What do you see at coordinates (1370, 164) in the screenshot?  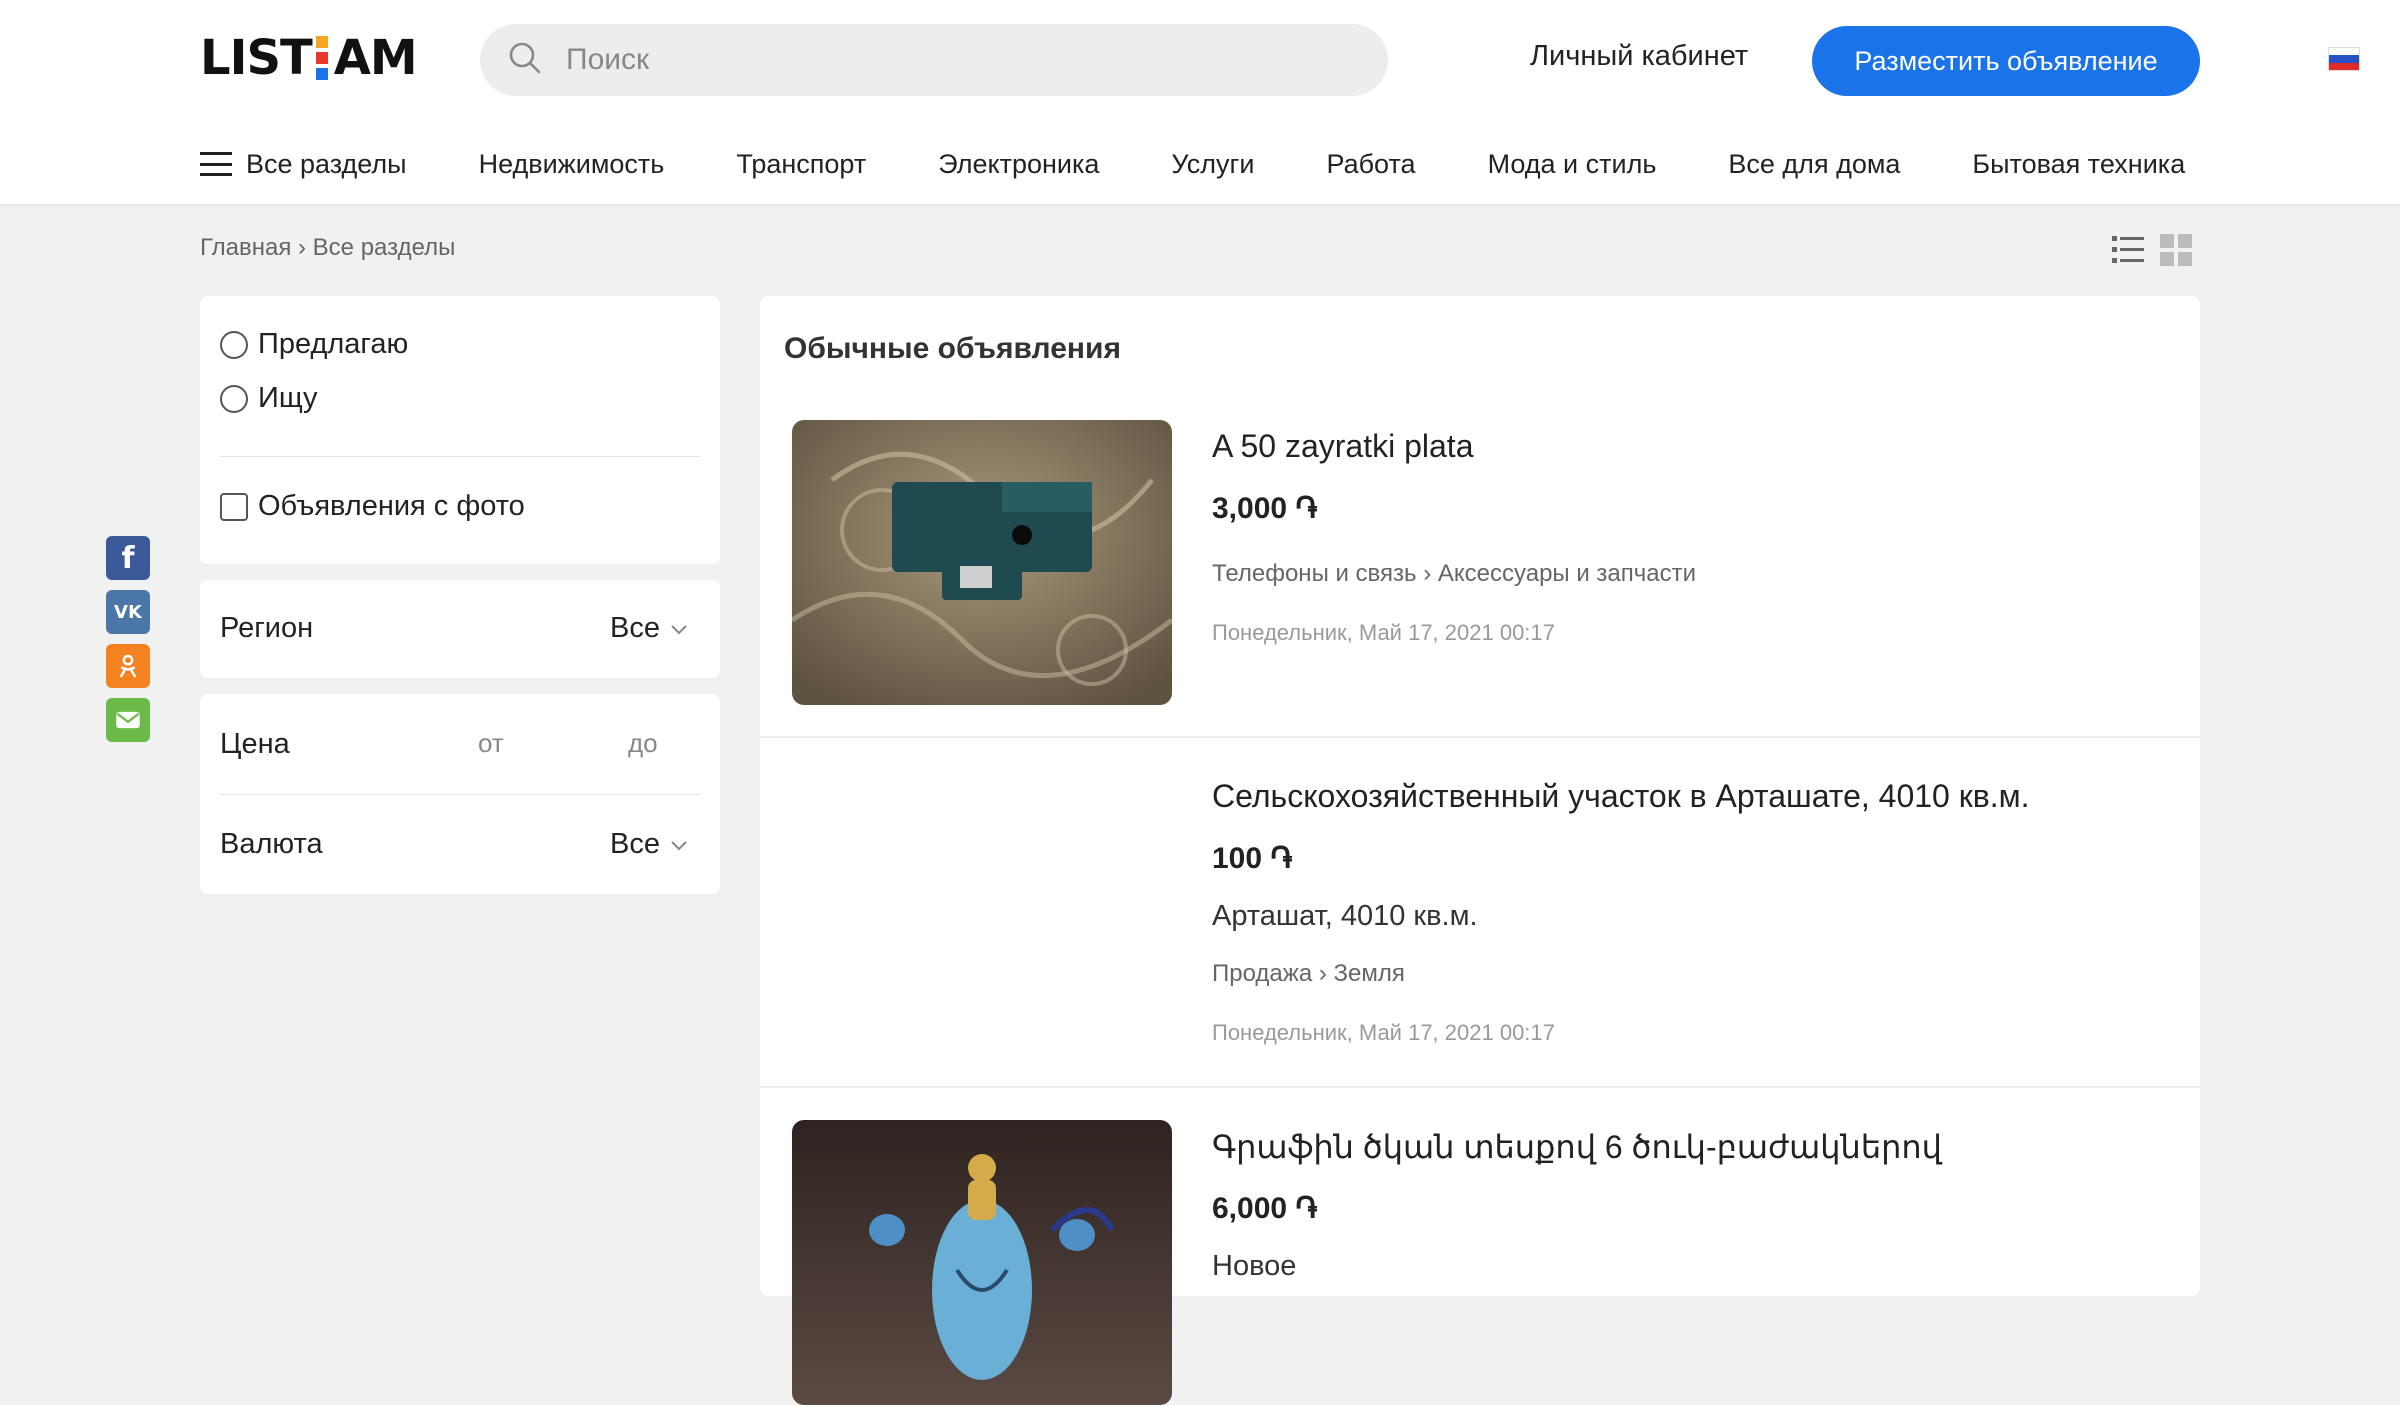 I see `nav-item-jobs: Работа` at bounding box center [1370, 164].